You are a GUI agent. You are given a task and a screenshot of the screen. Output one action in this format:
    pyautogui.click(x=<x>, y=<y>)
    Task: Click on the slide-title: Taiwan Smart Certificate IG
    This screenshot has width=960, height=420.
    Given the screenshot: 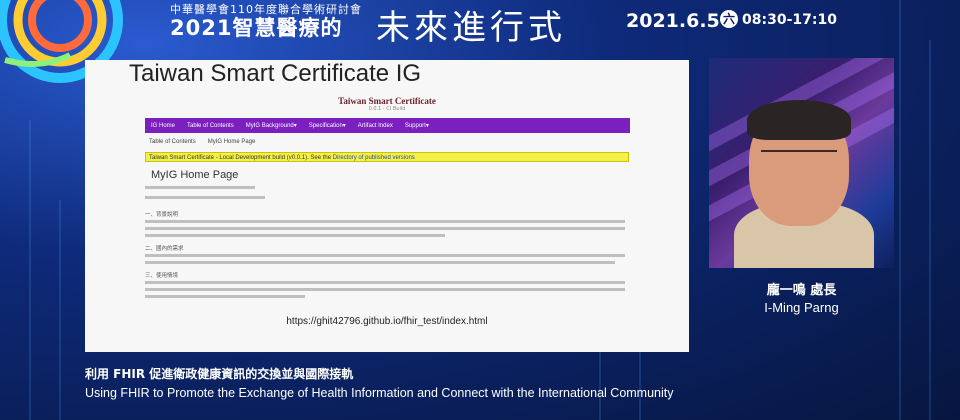 What is the action you would take?
    pyautogui.click(x=275, y=73)
    